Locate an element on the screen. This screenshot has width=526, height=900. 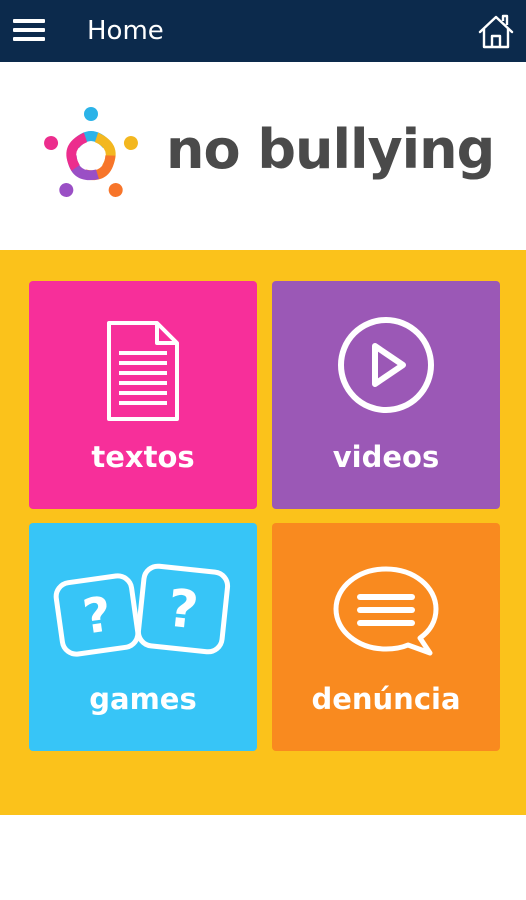
games-tile: ? ? games is located at coordinates (143, 637).